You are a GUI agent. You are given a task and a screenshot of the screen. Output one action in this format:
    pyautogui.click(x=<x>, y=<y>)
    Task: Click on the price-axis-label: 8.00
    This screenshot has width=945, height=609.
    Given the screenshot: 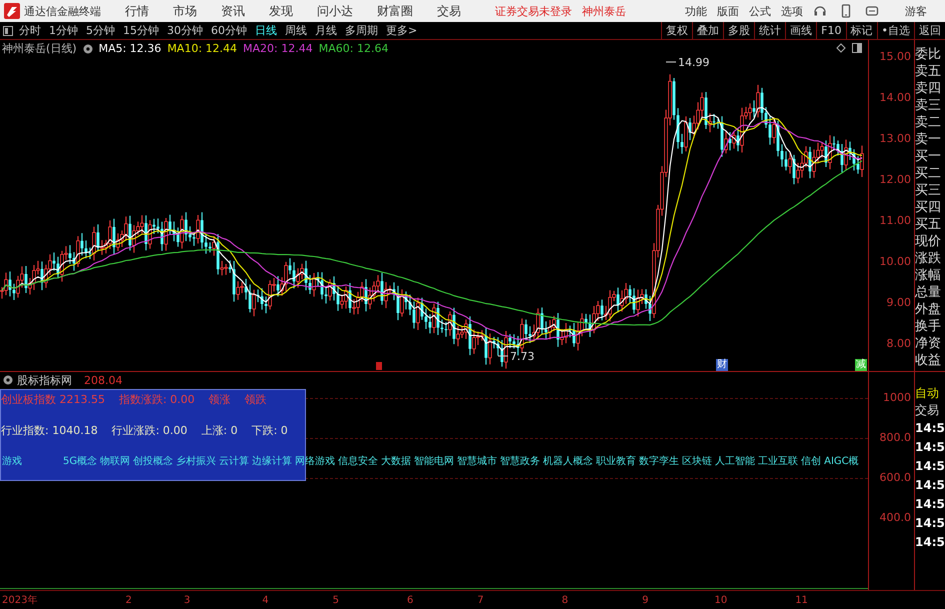 What is the action you would take?
    pyautogui.click(x=898, y=344)
    